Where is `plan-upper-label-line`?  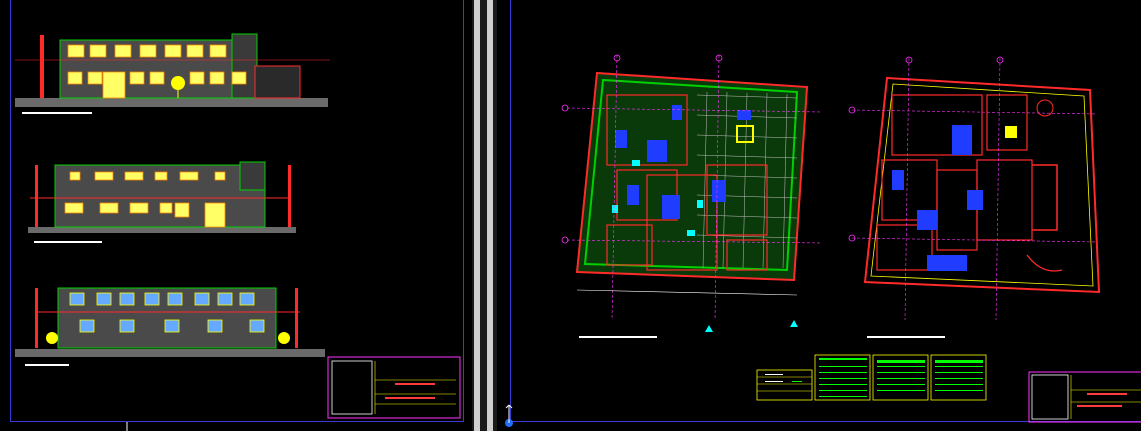
plan-upper-label-line is located at coordinates (906, 337).